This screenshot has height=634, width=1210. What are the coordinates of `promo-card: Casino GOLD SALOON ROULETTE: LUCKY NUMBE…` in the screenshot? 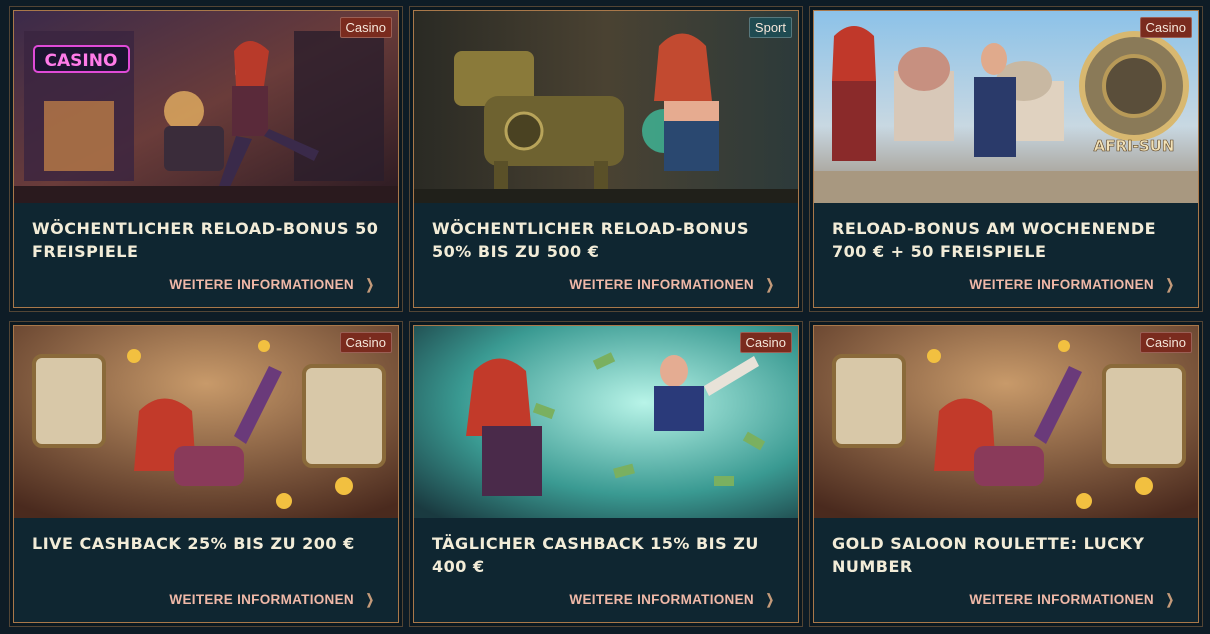 It's located at (1006, 474).